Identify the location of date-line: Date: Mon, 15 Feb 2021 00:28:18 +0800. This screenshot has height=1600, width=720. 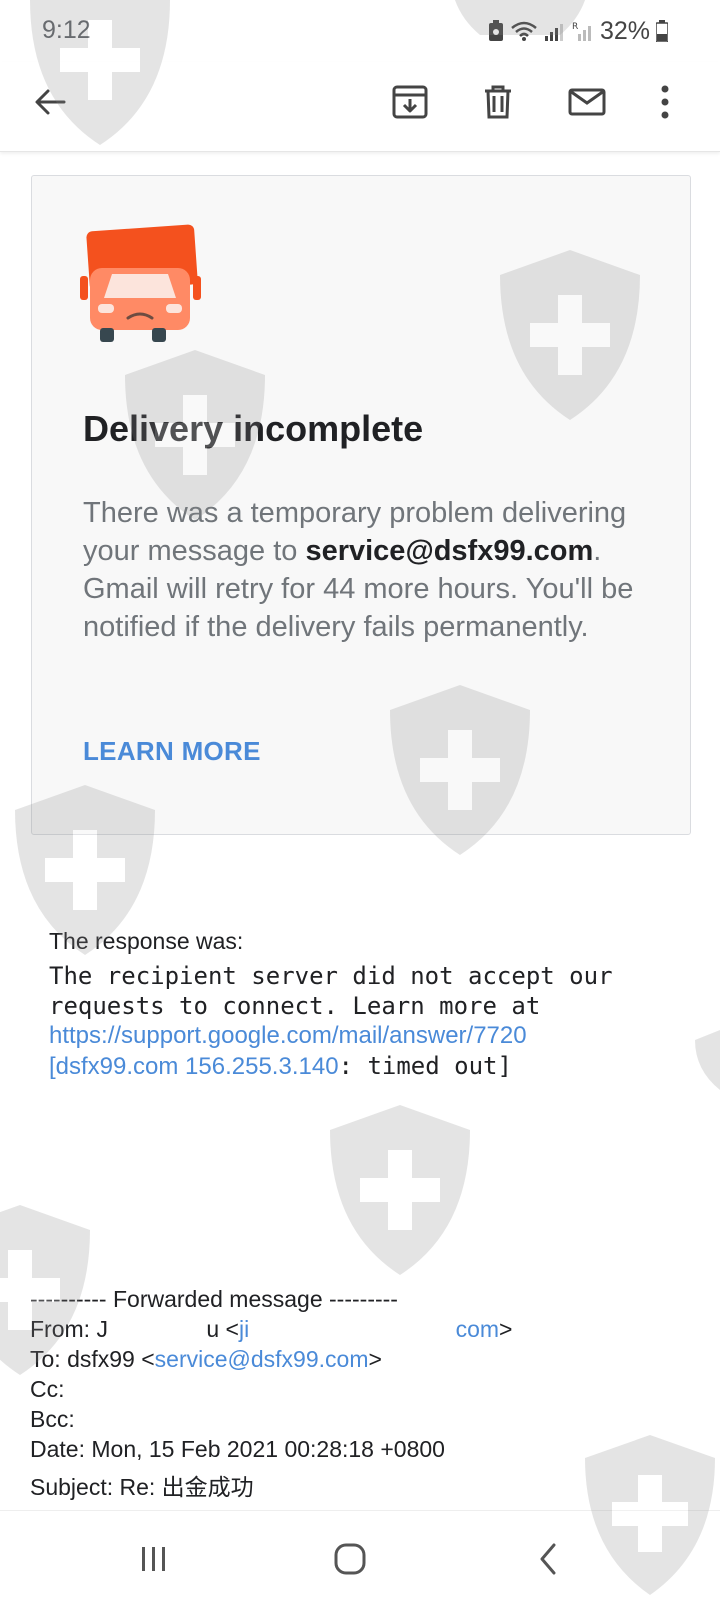
(237, 1449).